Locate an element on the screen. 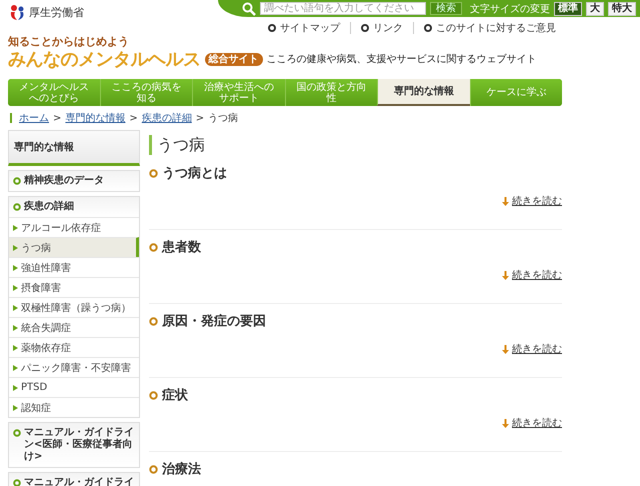 This screenshot has width=640, height=486. sidebar-subitem: 摂食障害 is located at coordinates (74, 287).